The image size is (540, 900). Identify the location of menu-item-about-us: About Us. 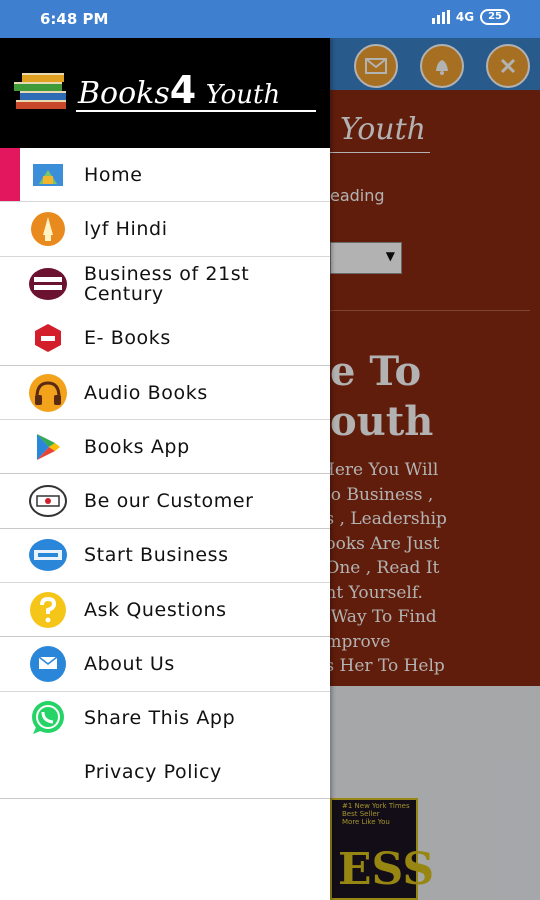
(165, 663).